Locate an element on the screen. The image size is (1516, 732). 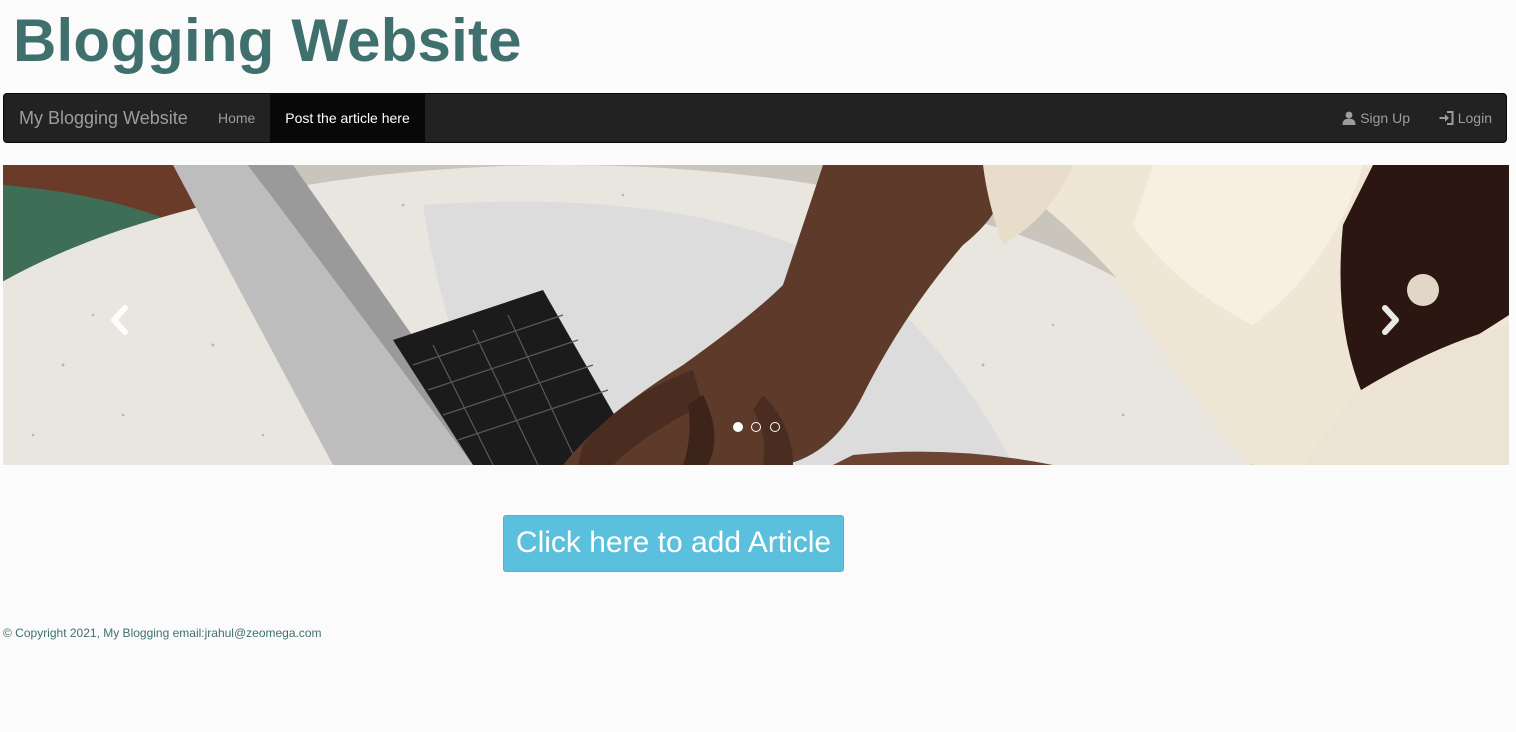
user-icon is located at coordinates (1349, 118).